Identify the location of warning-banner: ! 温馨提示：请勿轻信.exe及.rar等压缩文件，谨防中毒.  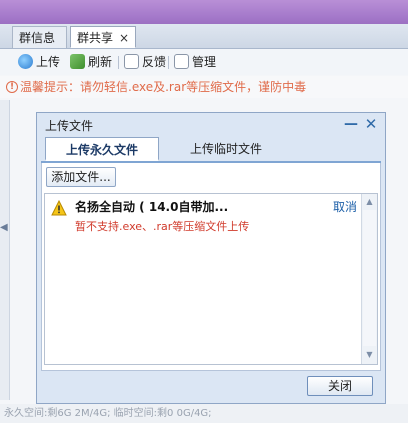
(204, 87).